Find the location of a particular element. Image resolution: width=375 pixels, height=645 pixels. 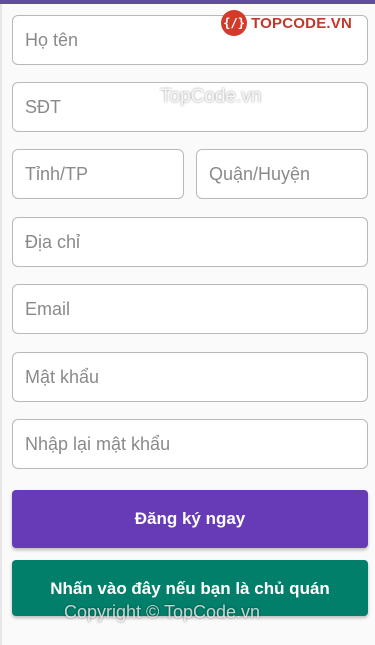

password-field: Mật khẩu is located at coordinates (190, 377).